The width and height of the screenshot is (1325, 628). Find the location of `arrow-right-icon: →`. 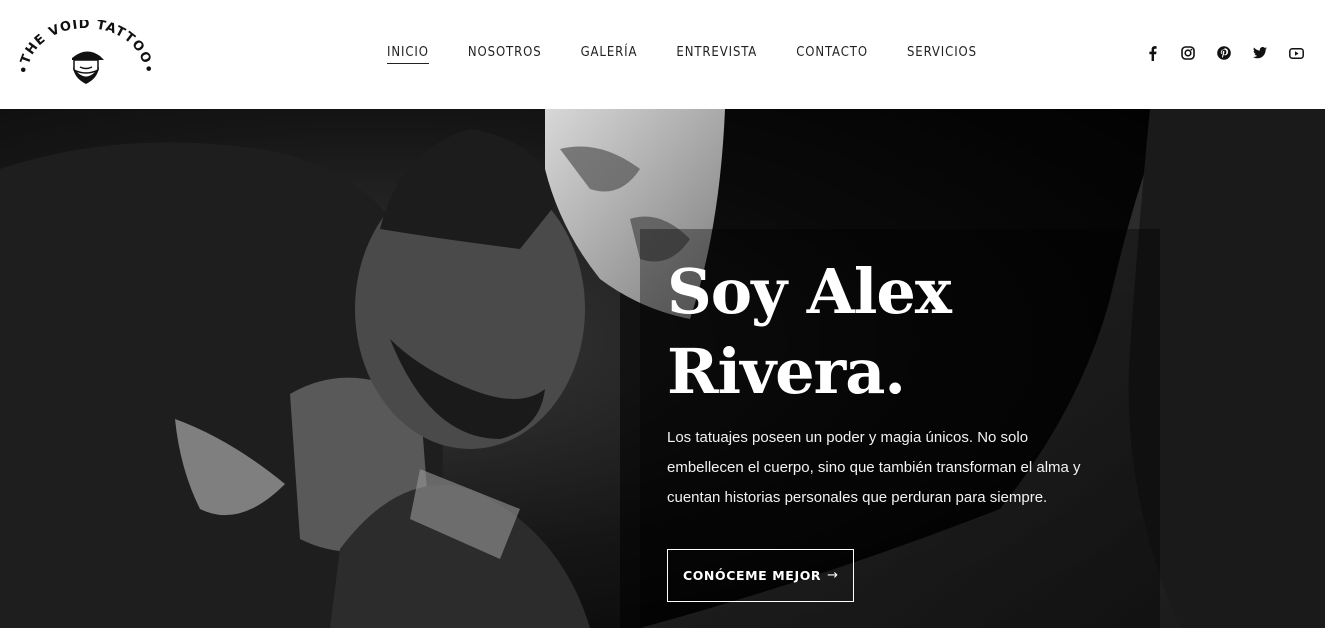

arrow-right-icon: → is located at coordinates (833, 575).